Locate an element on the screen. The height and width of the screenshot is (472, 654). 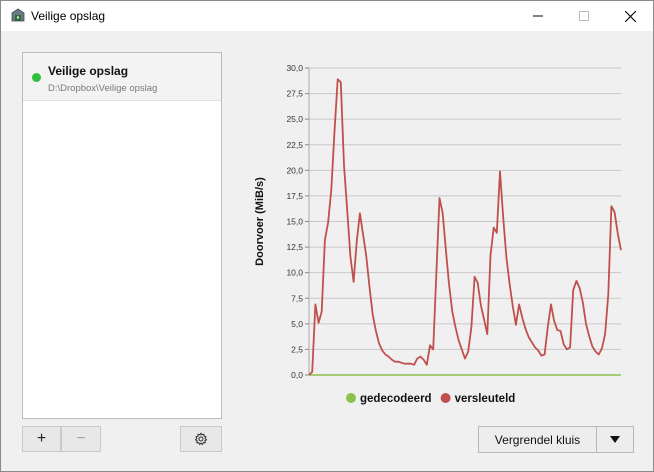
lock-options-dropdown is located at coordinates (615, 439).